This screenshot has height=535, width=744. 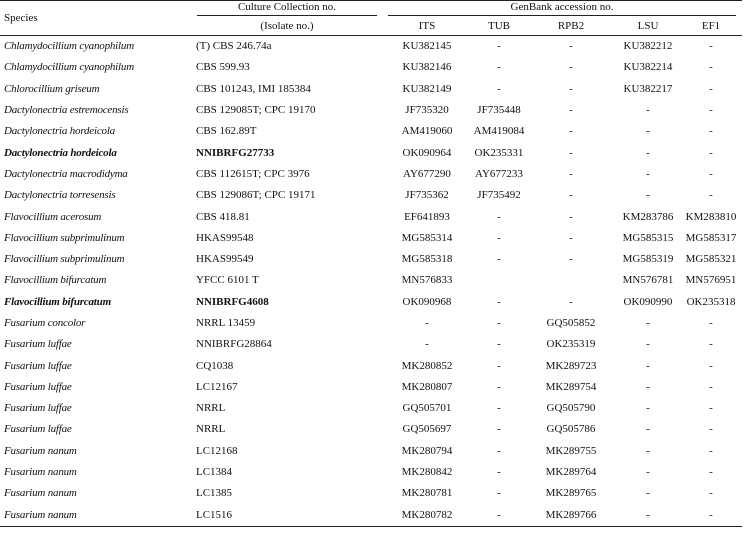 I want to click on rpb2-cell: GQ505852, so click(x=571, y=323).